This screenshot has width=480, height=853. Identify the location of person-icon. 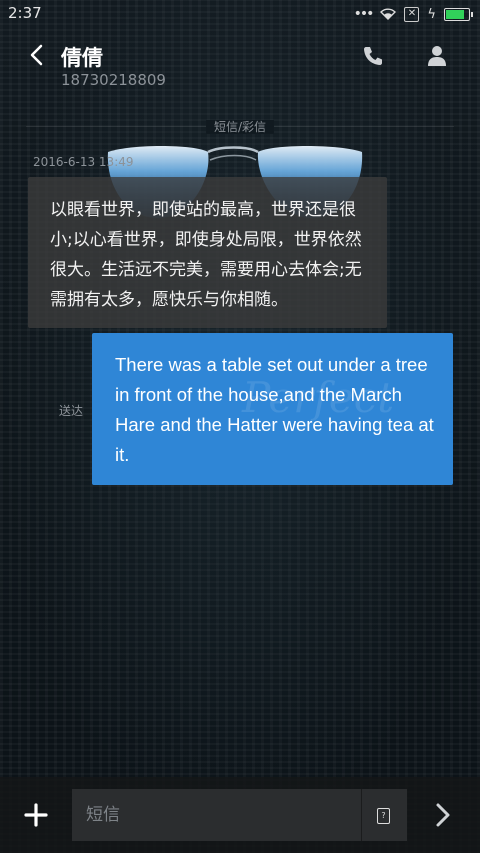
(437, 56).